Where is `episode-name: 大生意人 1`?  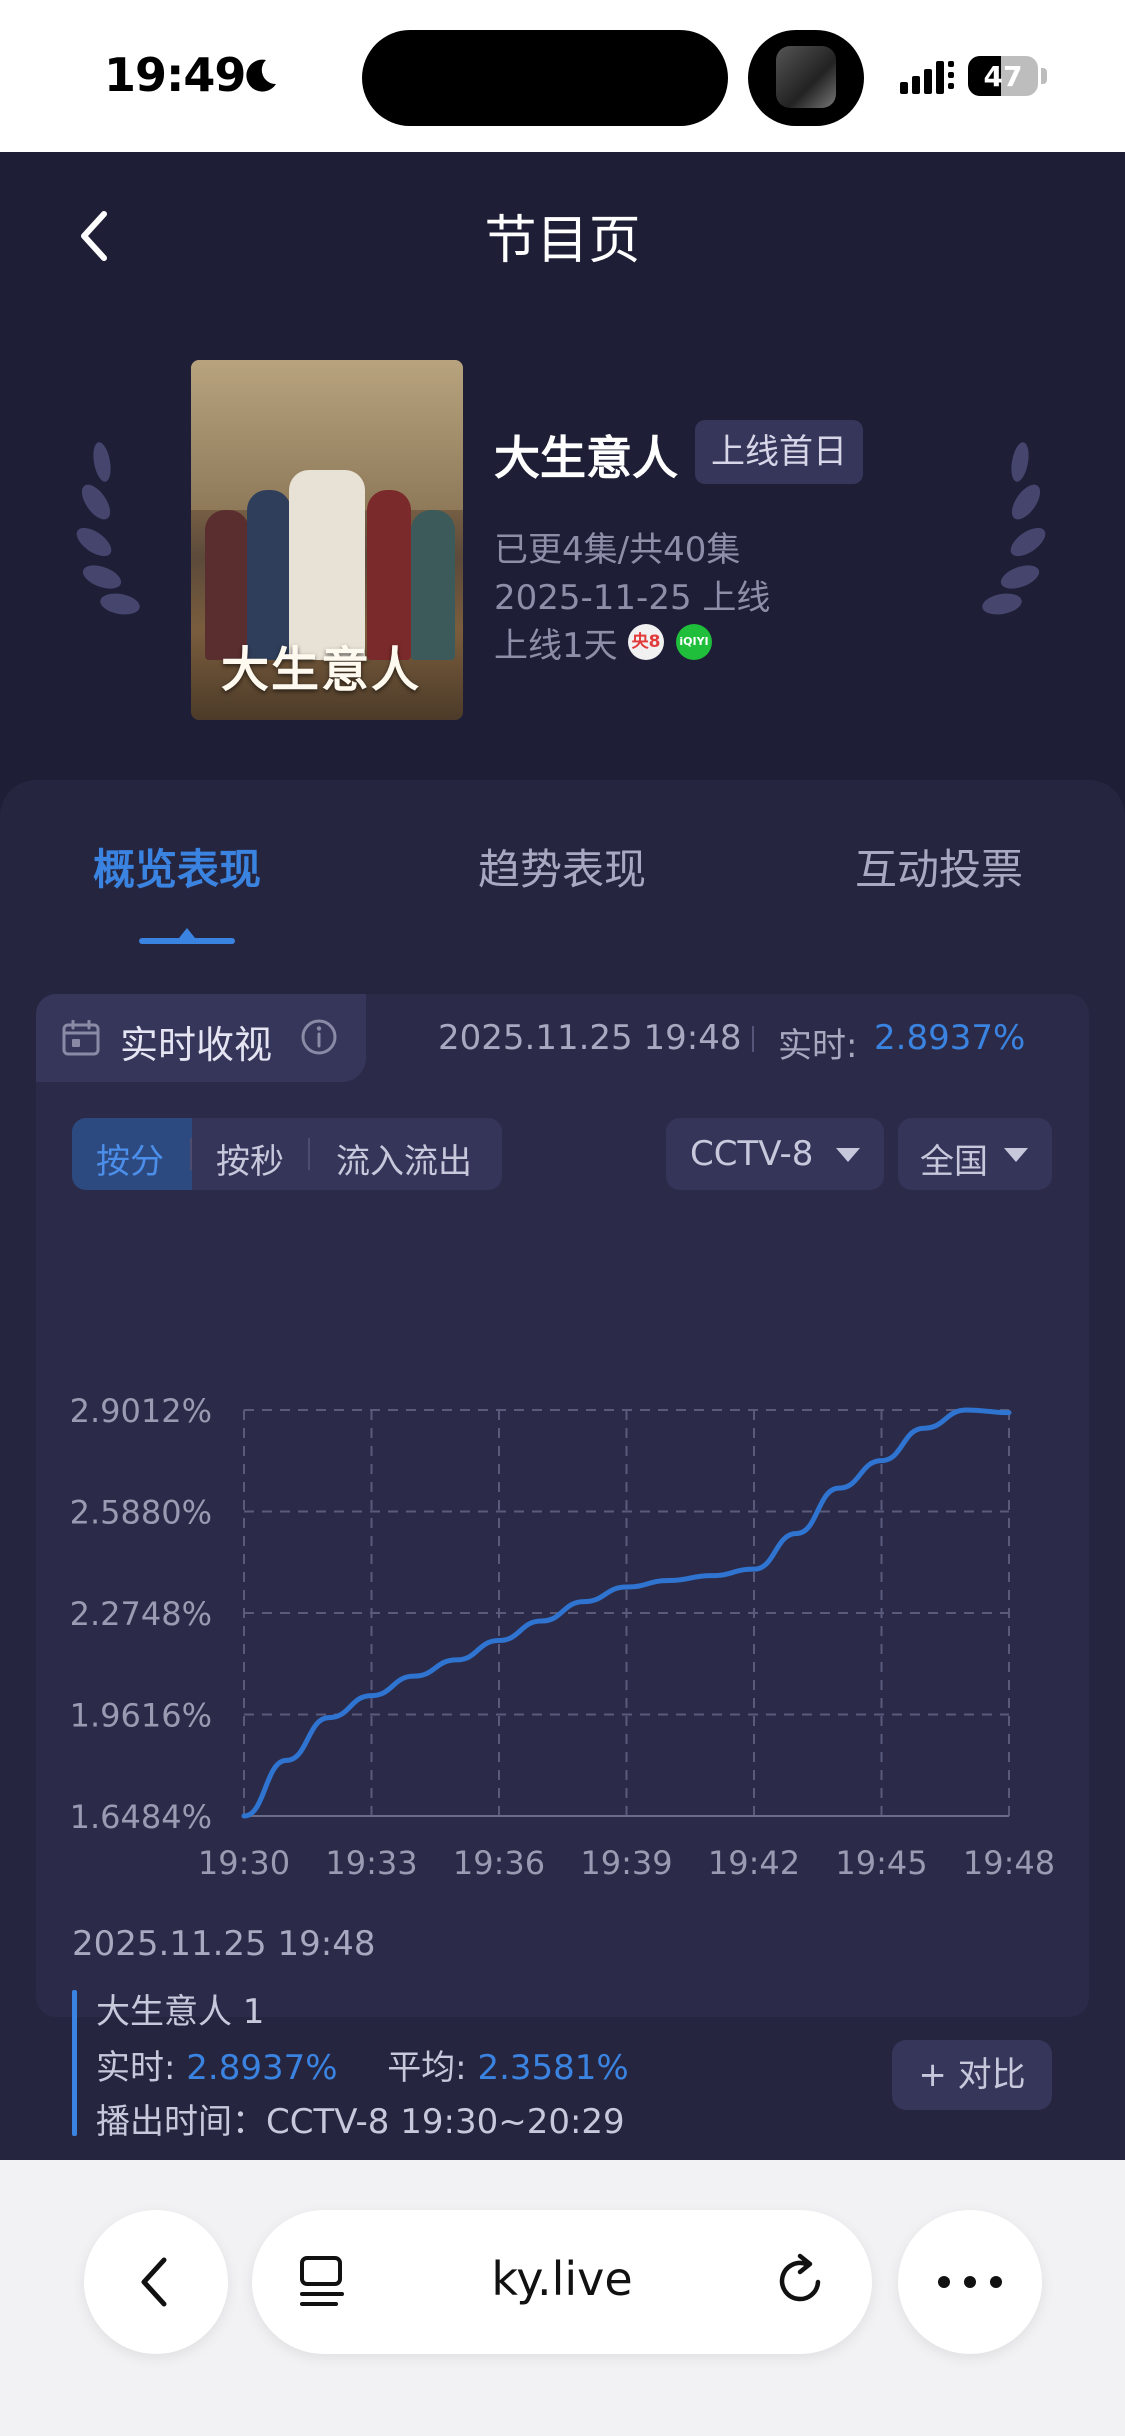 episode-name: 大生意人 1 is located at coordinates (180, 2012).